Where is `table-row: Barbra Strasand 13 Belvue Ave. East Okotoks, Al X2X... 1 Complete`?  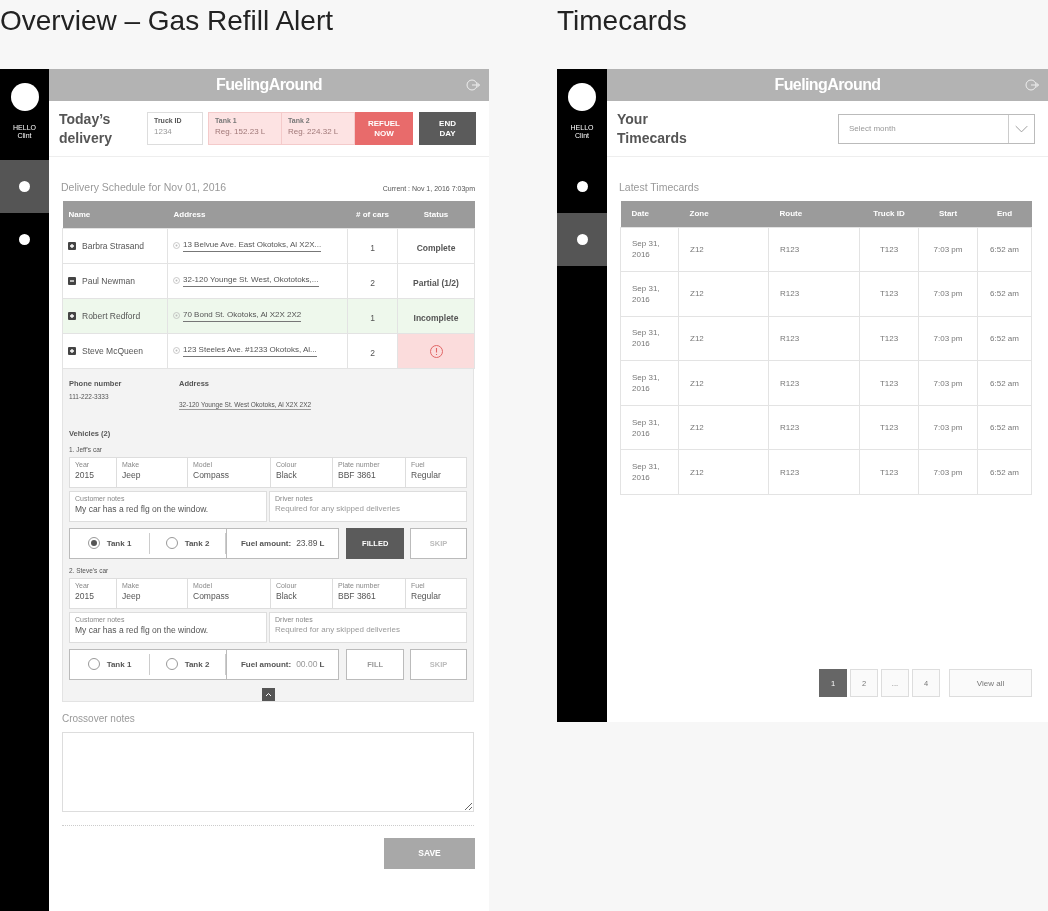 table-row: Barbra Strasand 13 Belvue Ave. East Okotoks, Al X2X... 1 Complete is located at coordinates (268, 245).